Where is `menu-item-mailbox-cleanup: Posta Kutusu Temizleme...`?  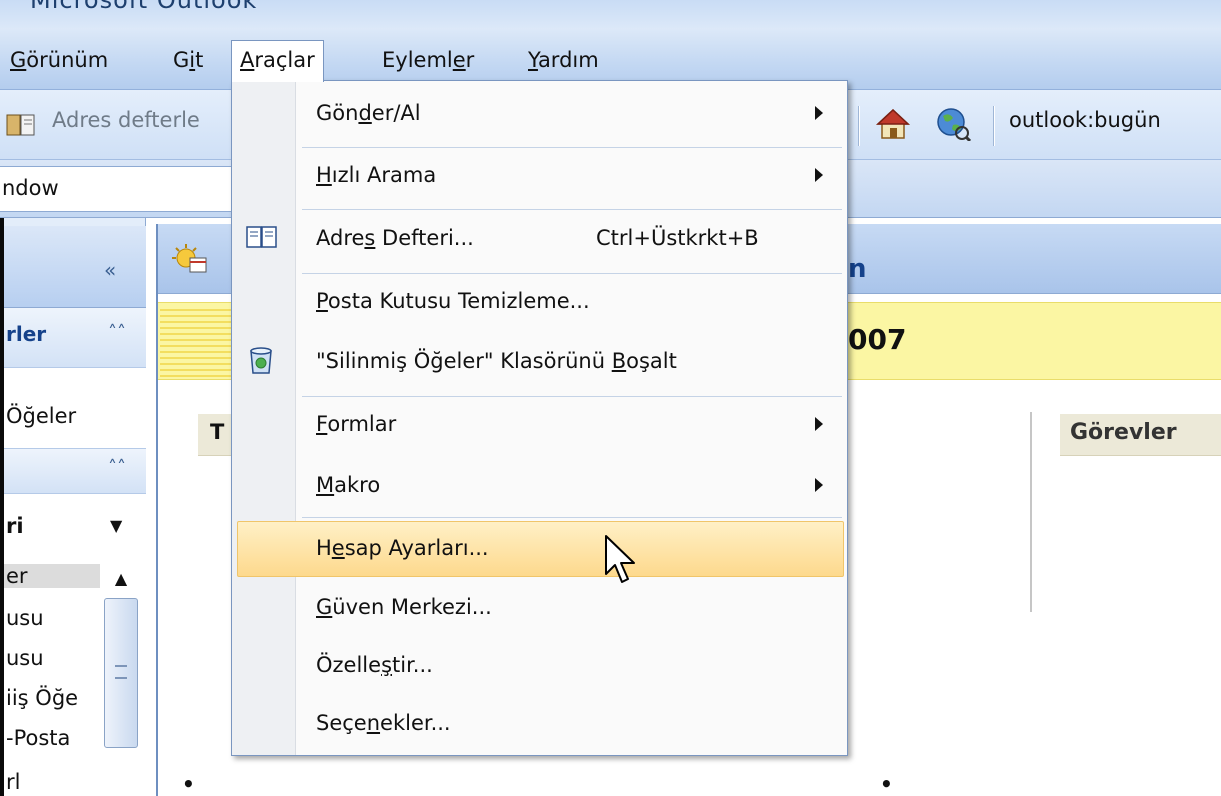 menu-item-mailbox-cleanup: Posta Kutusu Temizleme... is located at coordinates (539, 303).